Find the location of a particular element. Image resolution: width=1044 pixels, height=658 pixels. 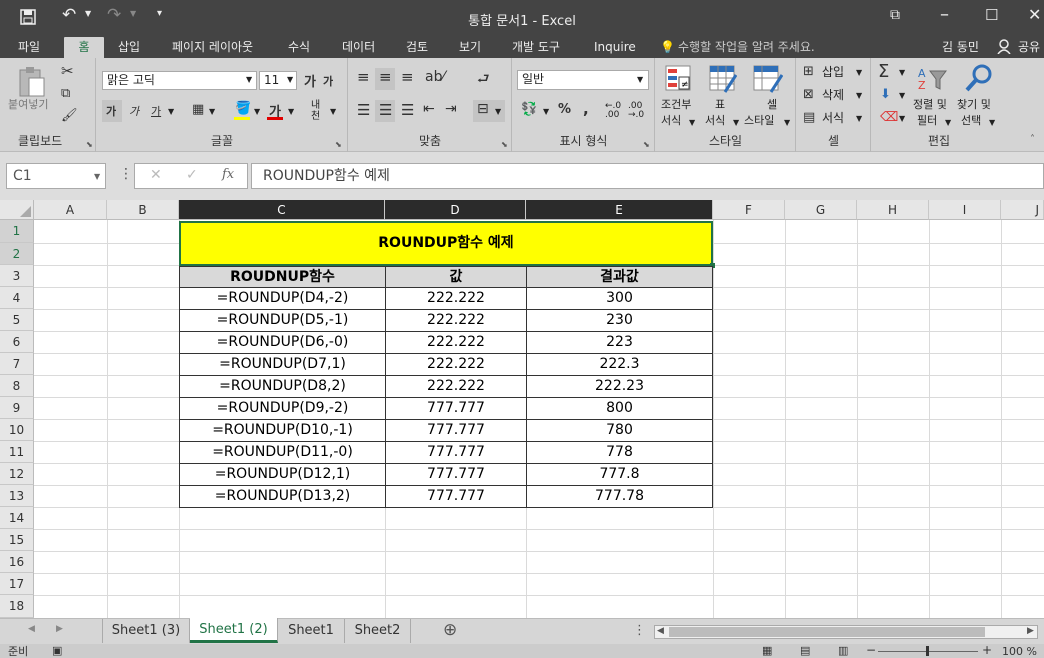

horizontal-scrollbar: ◀ ▶ is located at coordinates (846, 632).